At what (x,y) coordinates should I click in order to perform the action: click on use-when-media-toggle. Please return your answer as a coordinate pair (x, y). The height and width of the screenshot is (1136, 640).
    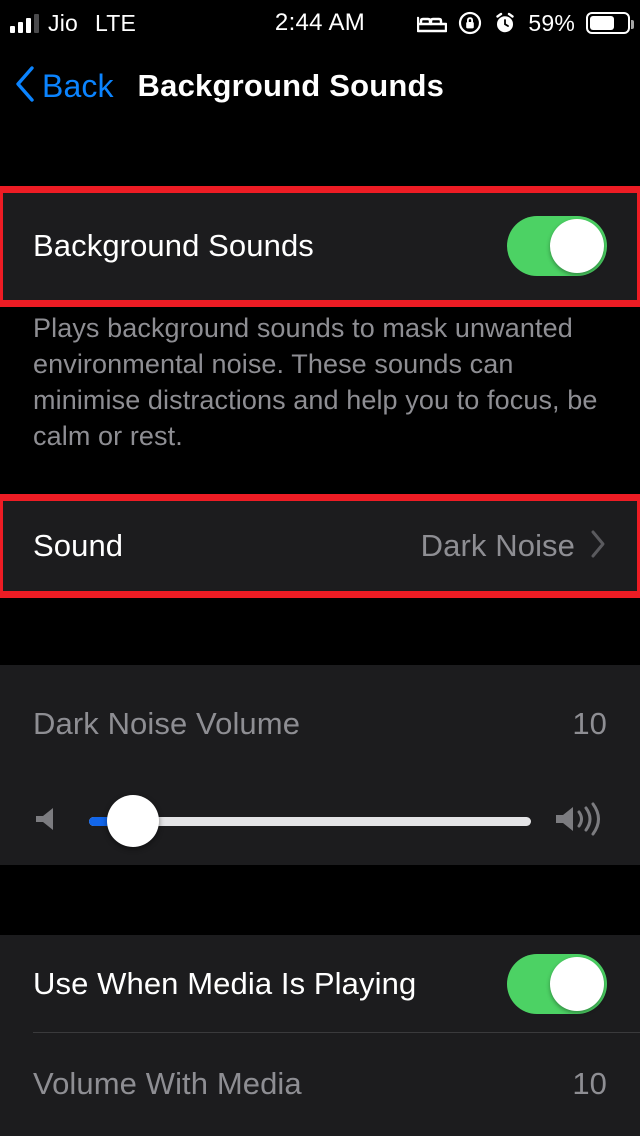
    Looking at the image, I should click on (557, 983).